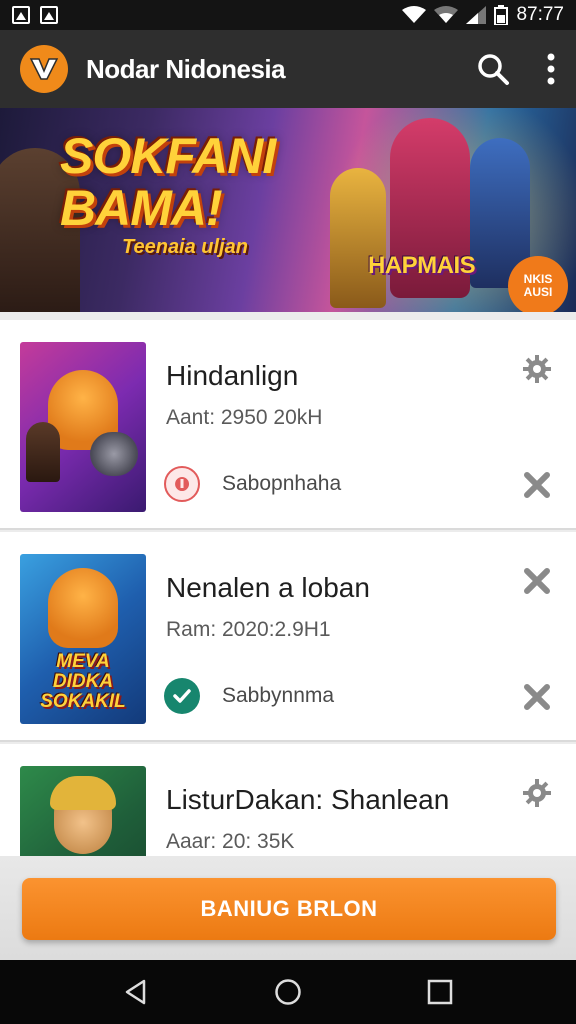 This screenshot has height=1024, width=576. I want to click on item-meta: Aaar: 20: 35K, so click(230, 841).